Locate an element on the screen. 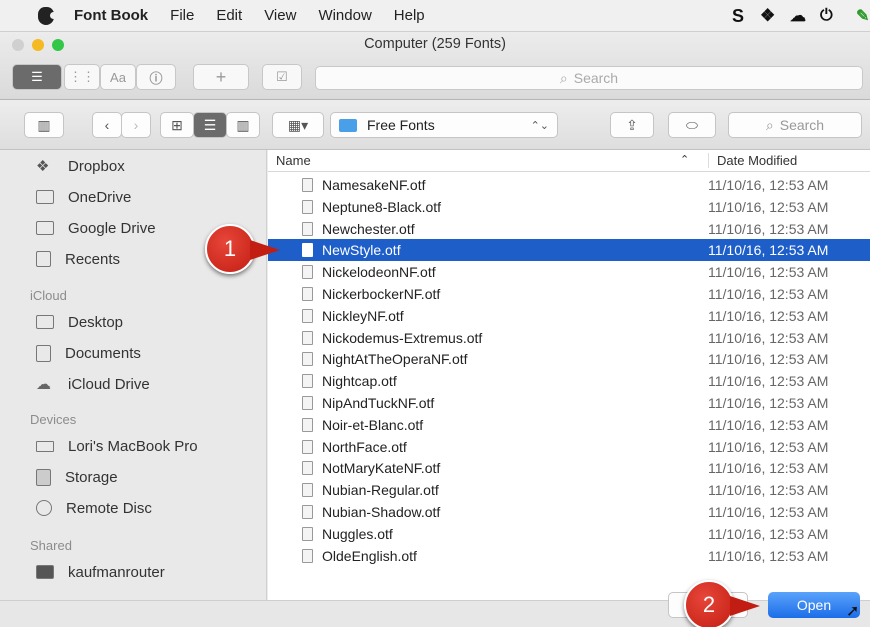 The width and height of the screenshot is (870, 627). sample-view-button: Aa is located at coordinates (118, 77).